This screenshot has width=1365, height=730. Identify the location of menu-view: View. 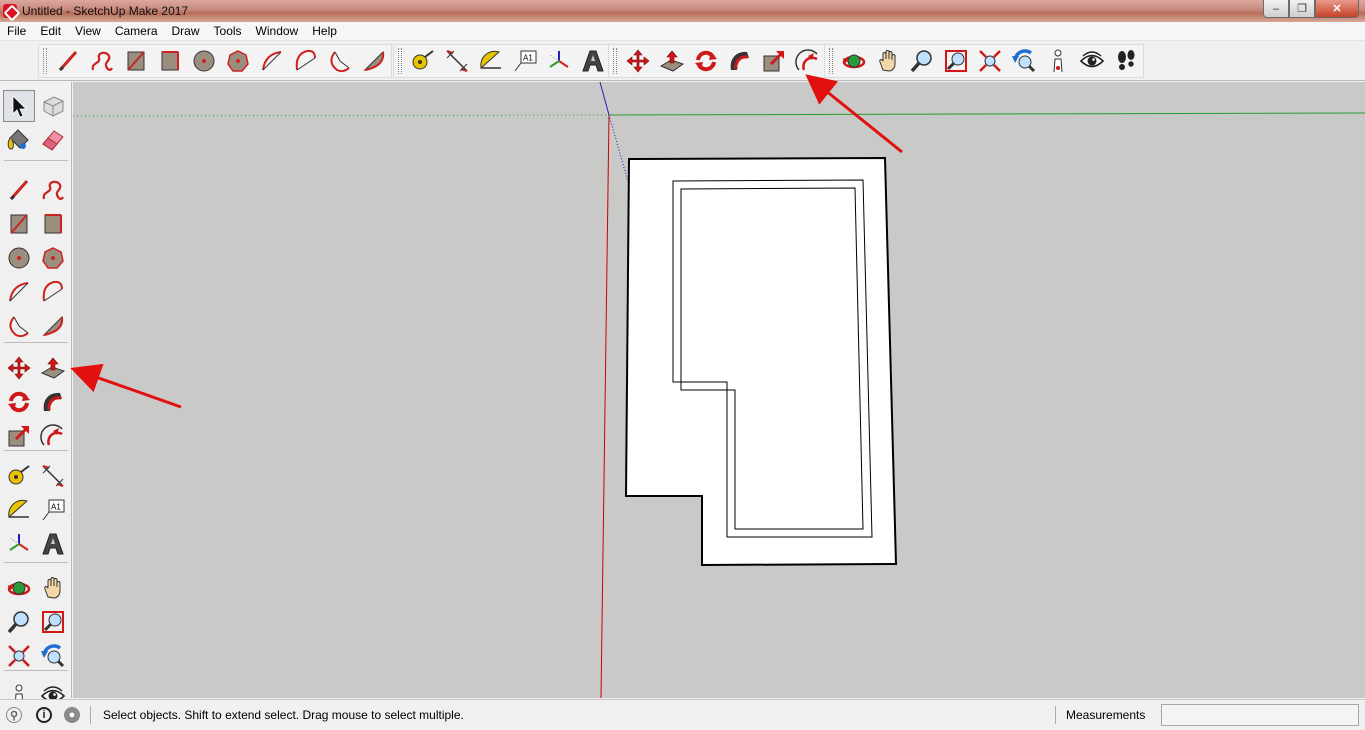
(88, 31).